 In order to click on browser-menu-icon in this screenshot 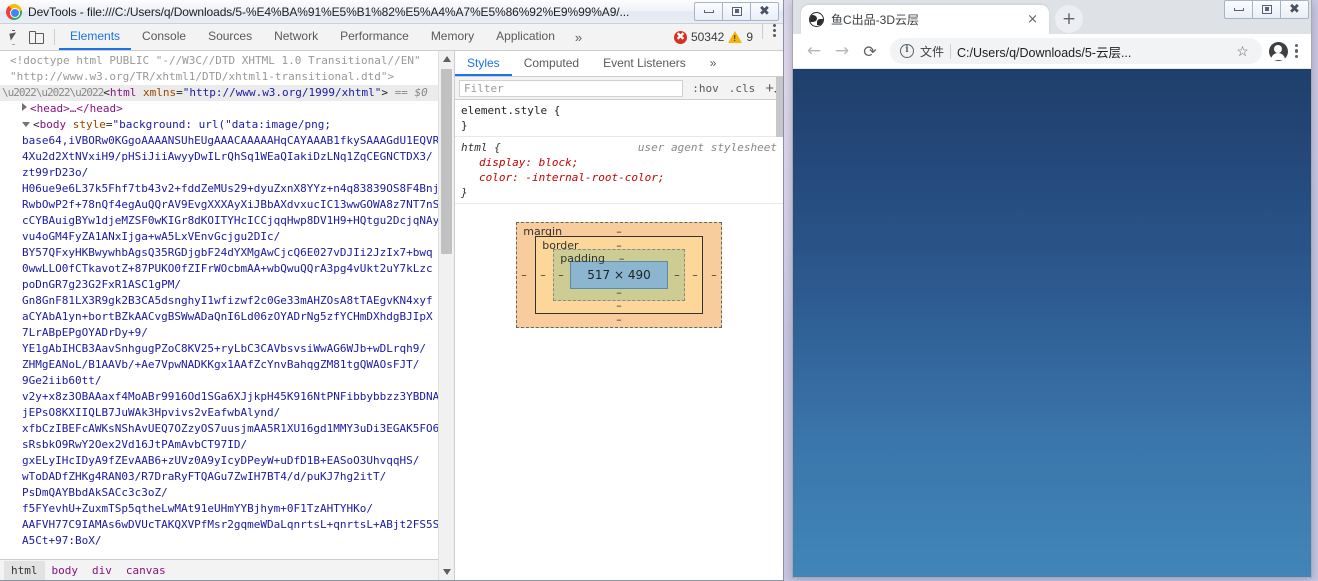, I will do `click(1296, 51)`.